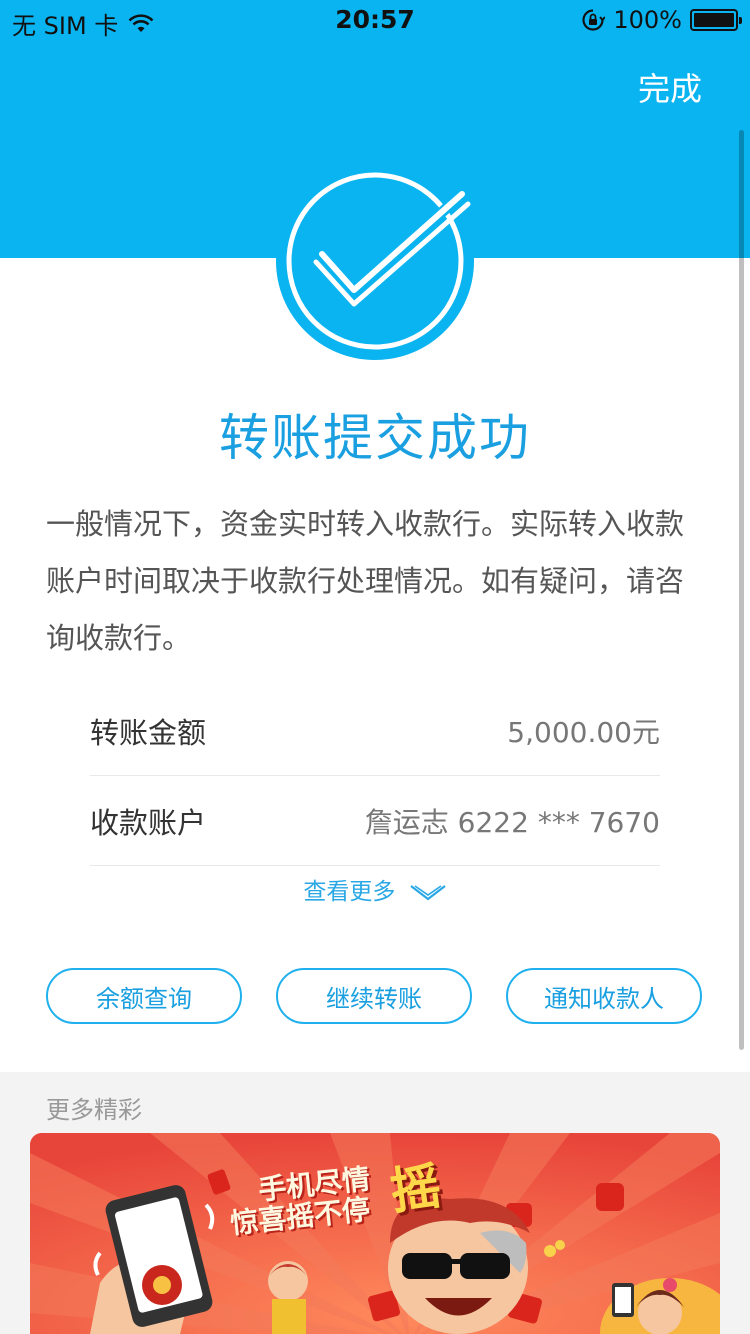  Describe the element at coordinates (741, 590) in the screenshot. I see `scrollbar` at that location.